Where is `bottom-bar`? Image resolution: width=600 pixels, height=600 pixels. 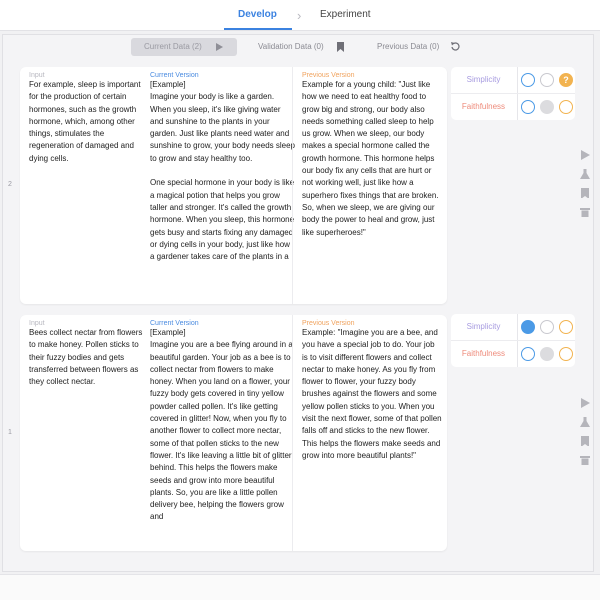 bottom-bar is located at coordinates (300, 587).